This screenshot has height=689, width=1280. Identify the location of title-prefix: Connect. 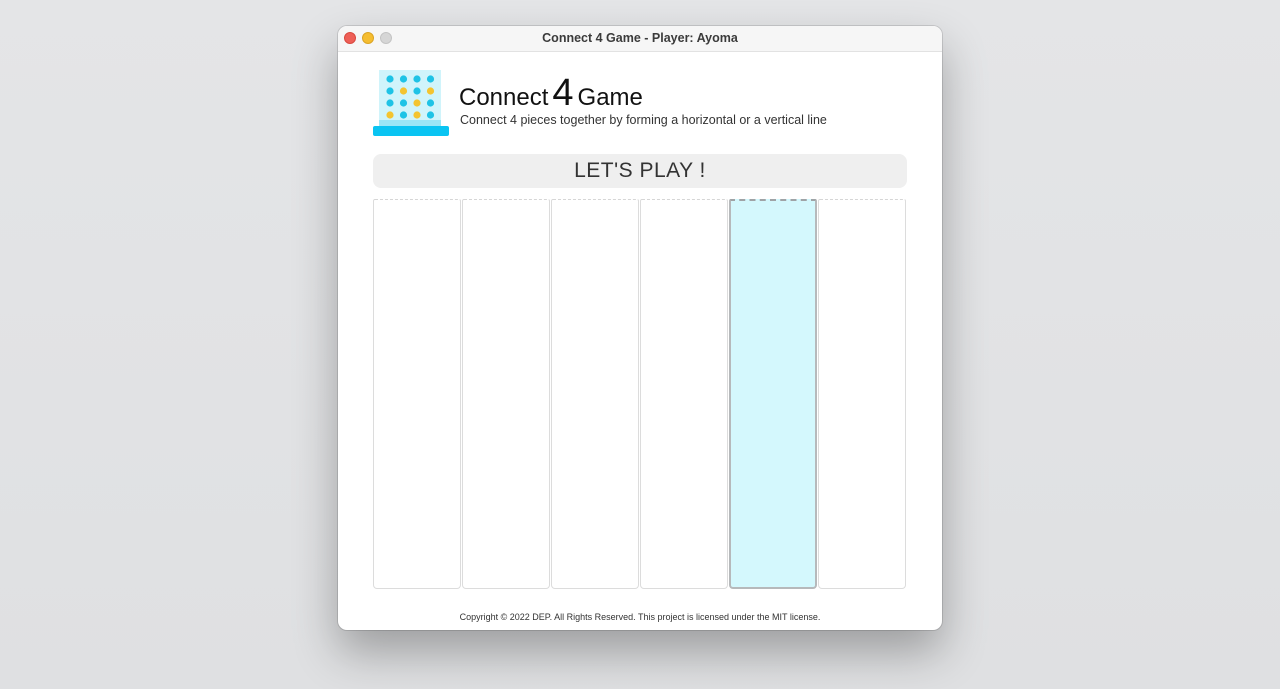
(504, 97).